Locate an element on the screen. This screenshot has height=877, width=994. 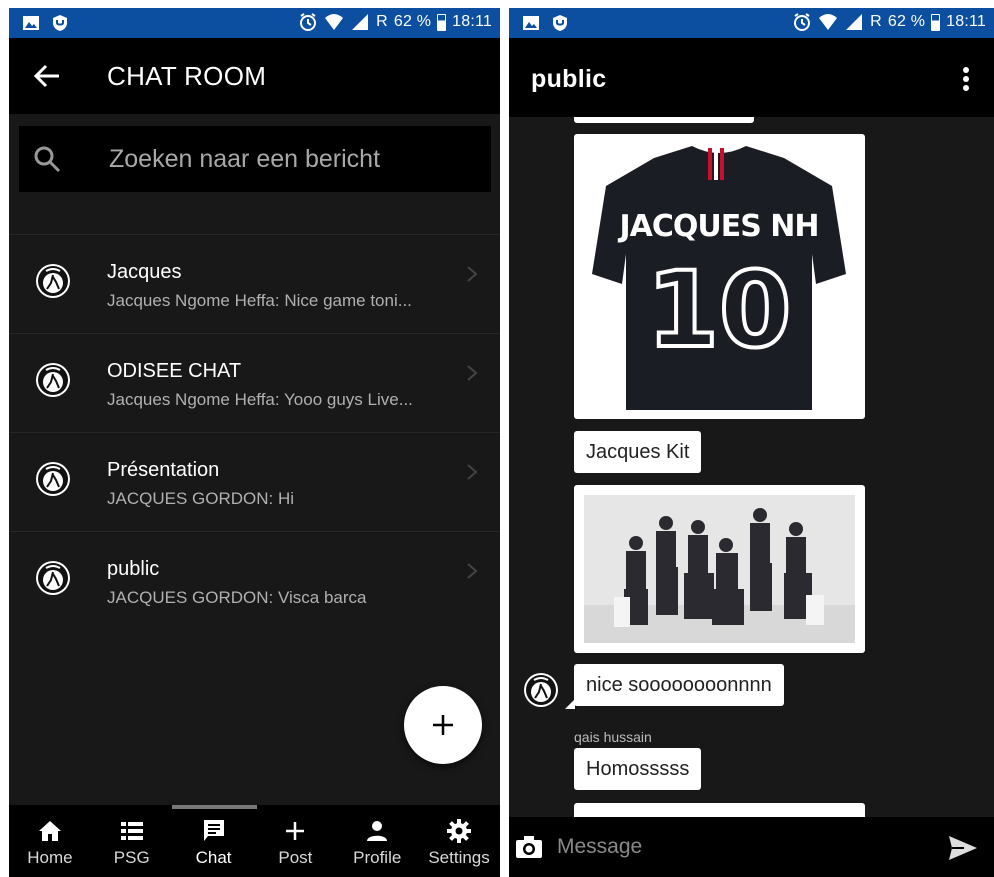
nav-settings: Settings is located at coordinates (459, 841).